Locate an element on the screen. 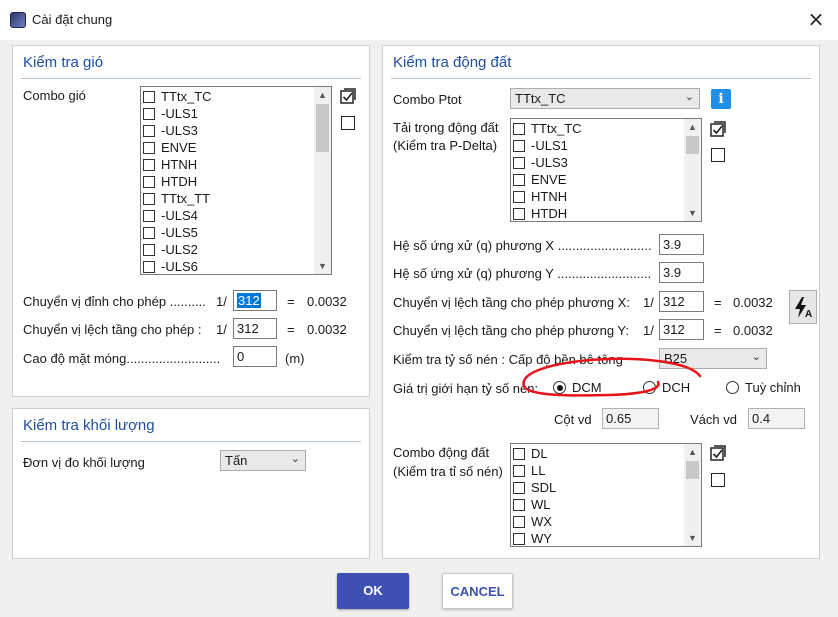  cancel-button: CANCEL is located at coordinates (477, 591).